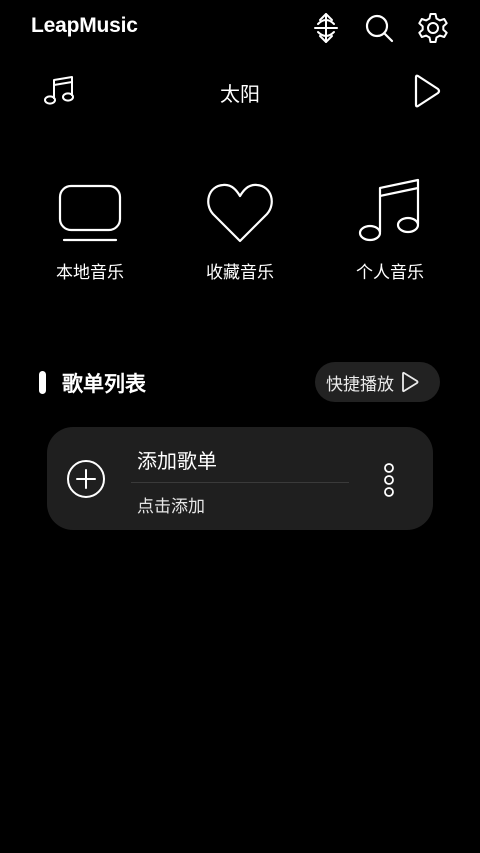  I want to click on music-note-button, so click(59, 91).